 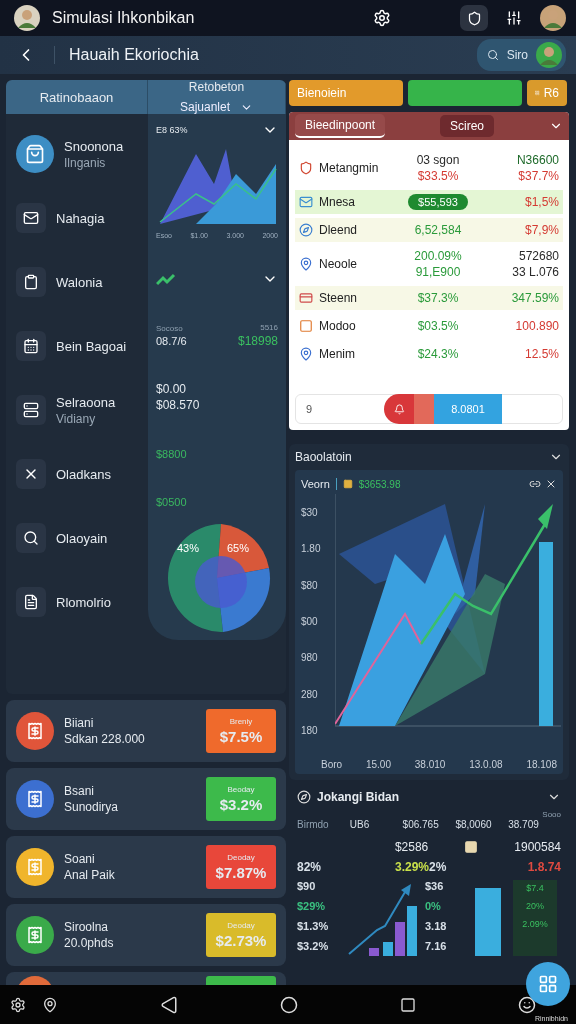 I want to click on change-value: 3.29%, so click(x=411, y=867).